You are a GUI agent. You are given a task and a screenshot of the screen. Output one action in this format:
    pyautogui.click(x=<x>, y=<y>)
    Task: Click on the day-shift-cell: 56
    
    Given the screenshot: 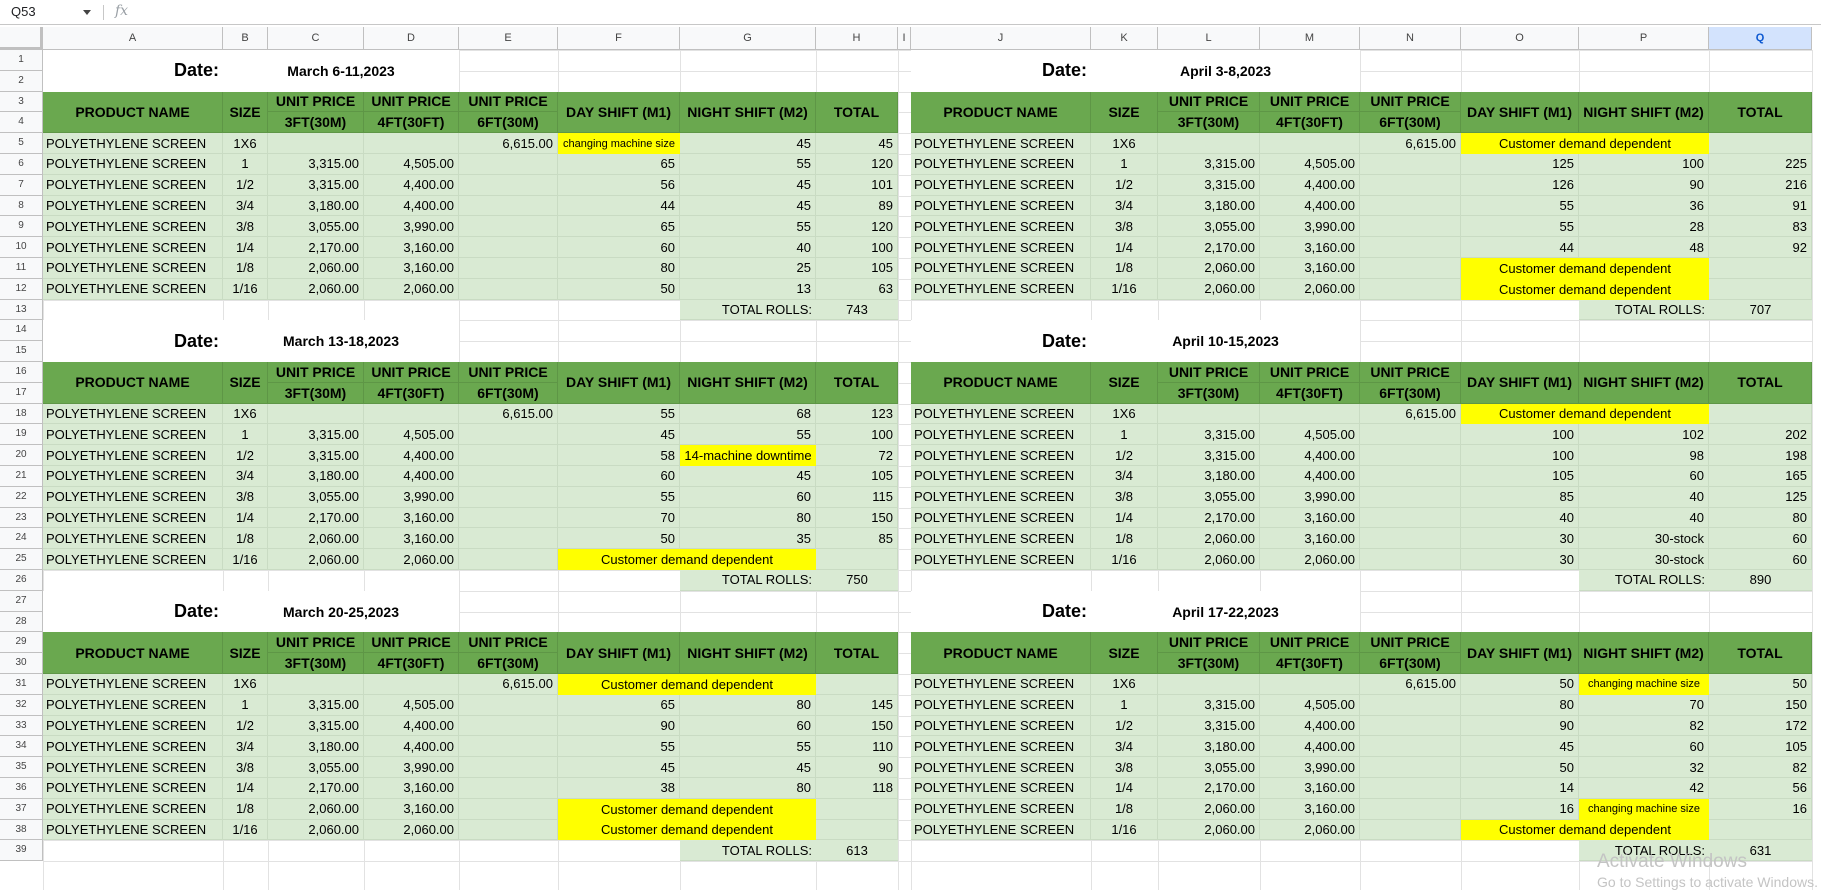 What is the action you would take?
    pyautogui.click(x=619, y=185)
    